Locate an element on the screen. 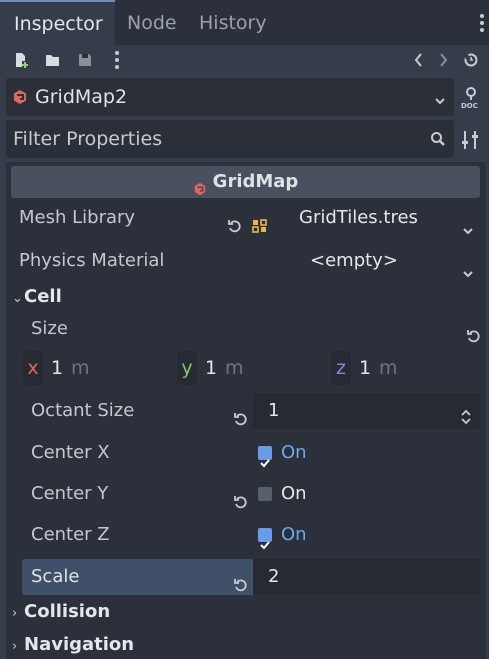 This screenshot has width=489, height=659. property-label: Scale is located at coordinates (55, 576).